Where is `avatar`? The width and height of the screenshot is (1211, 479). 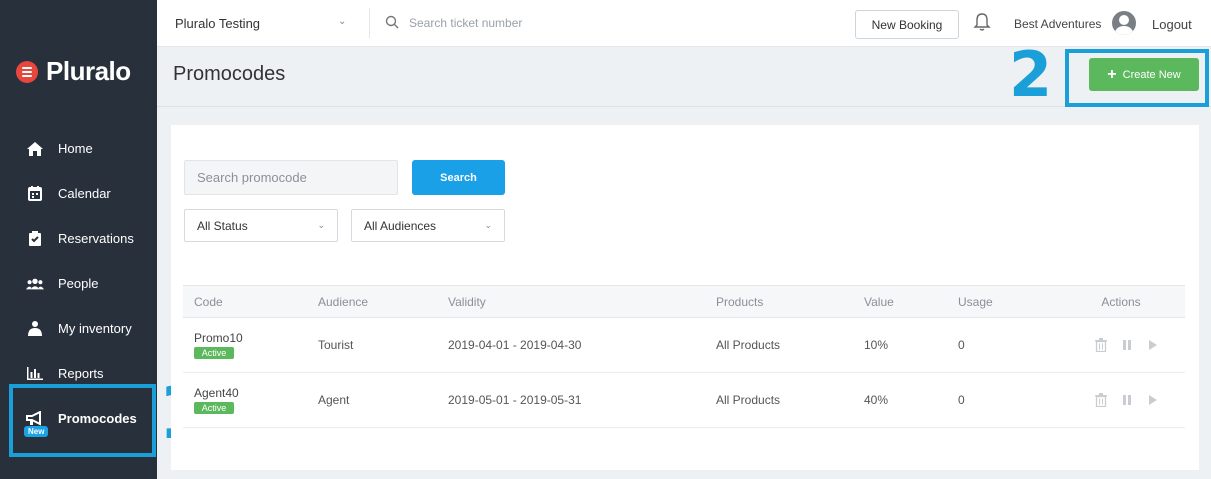
avatar is located at coordinates (1124, 23).